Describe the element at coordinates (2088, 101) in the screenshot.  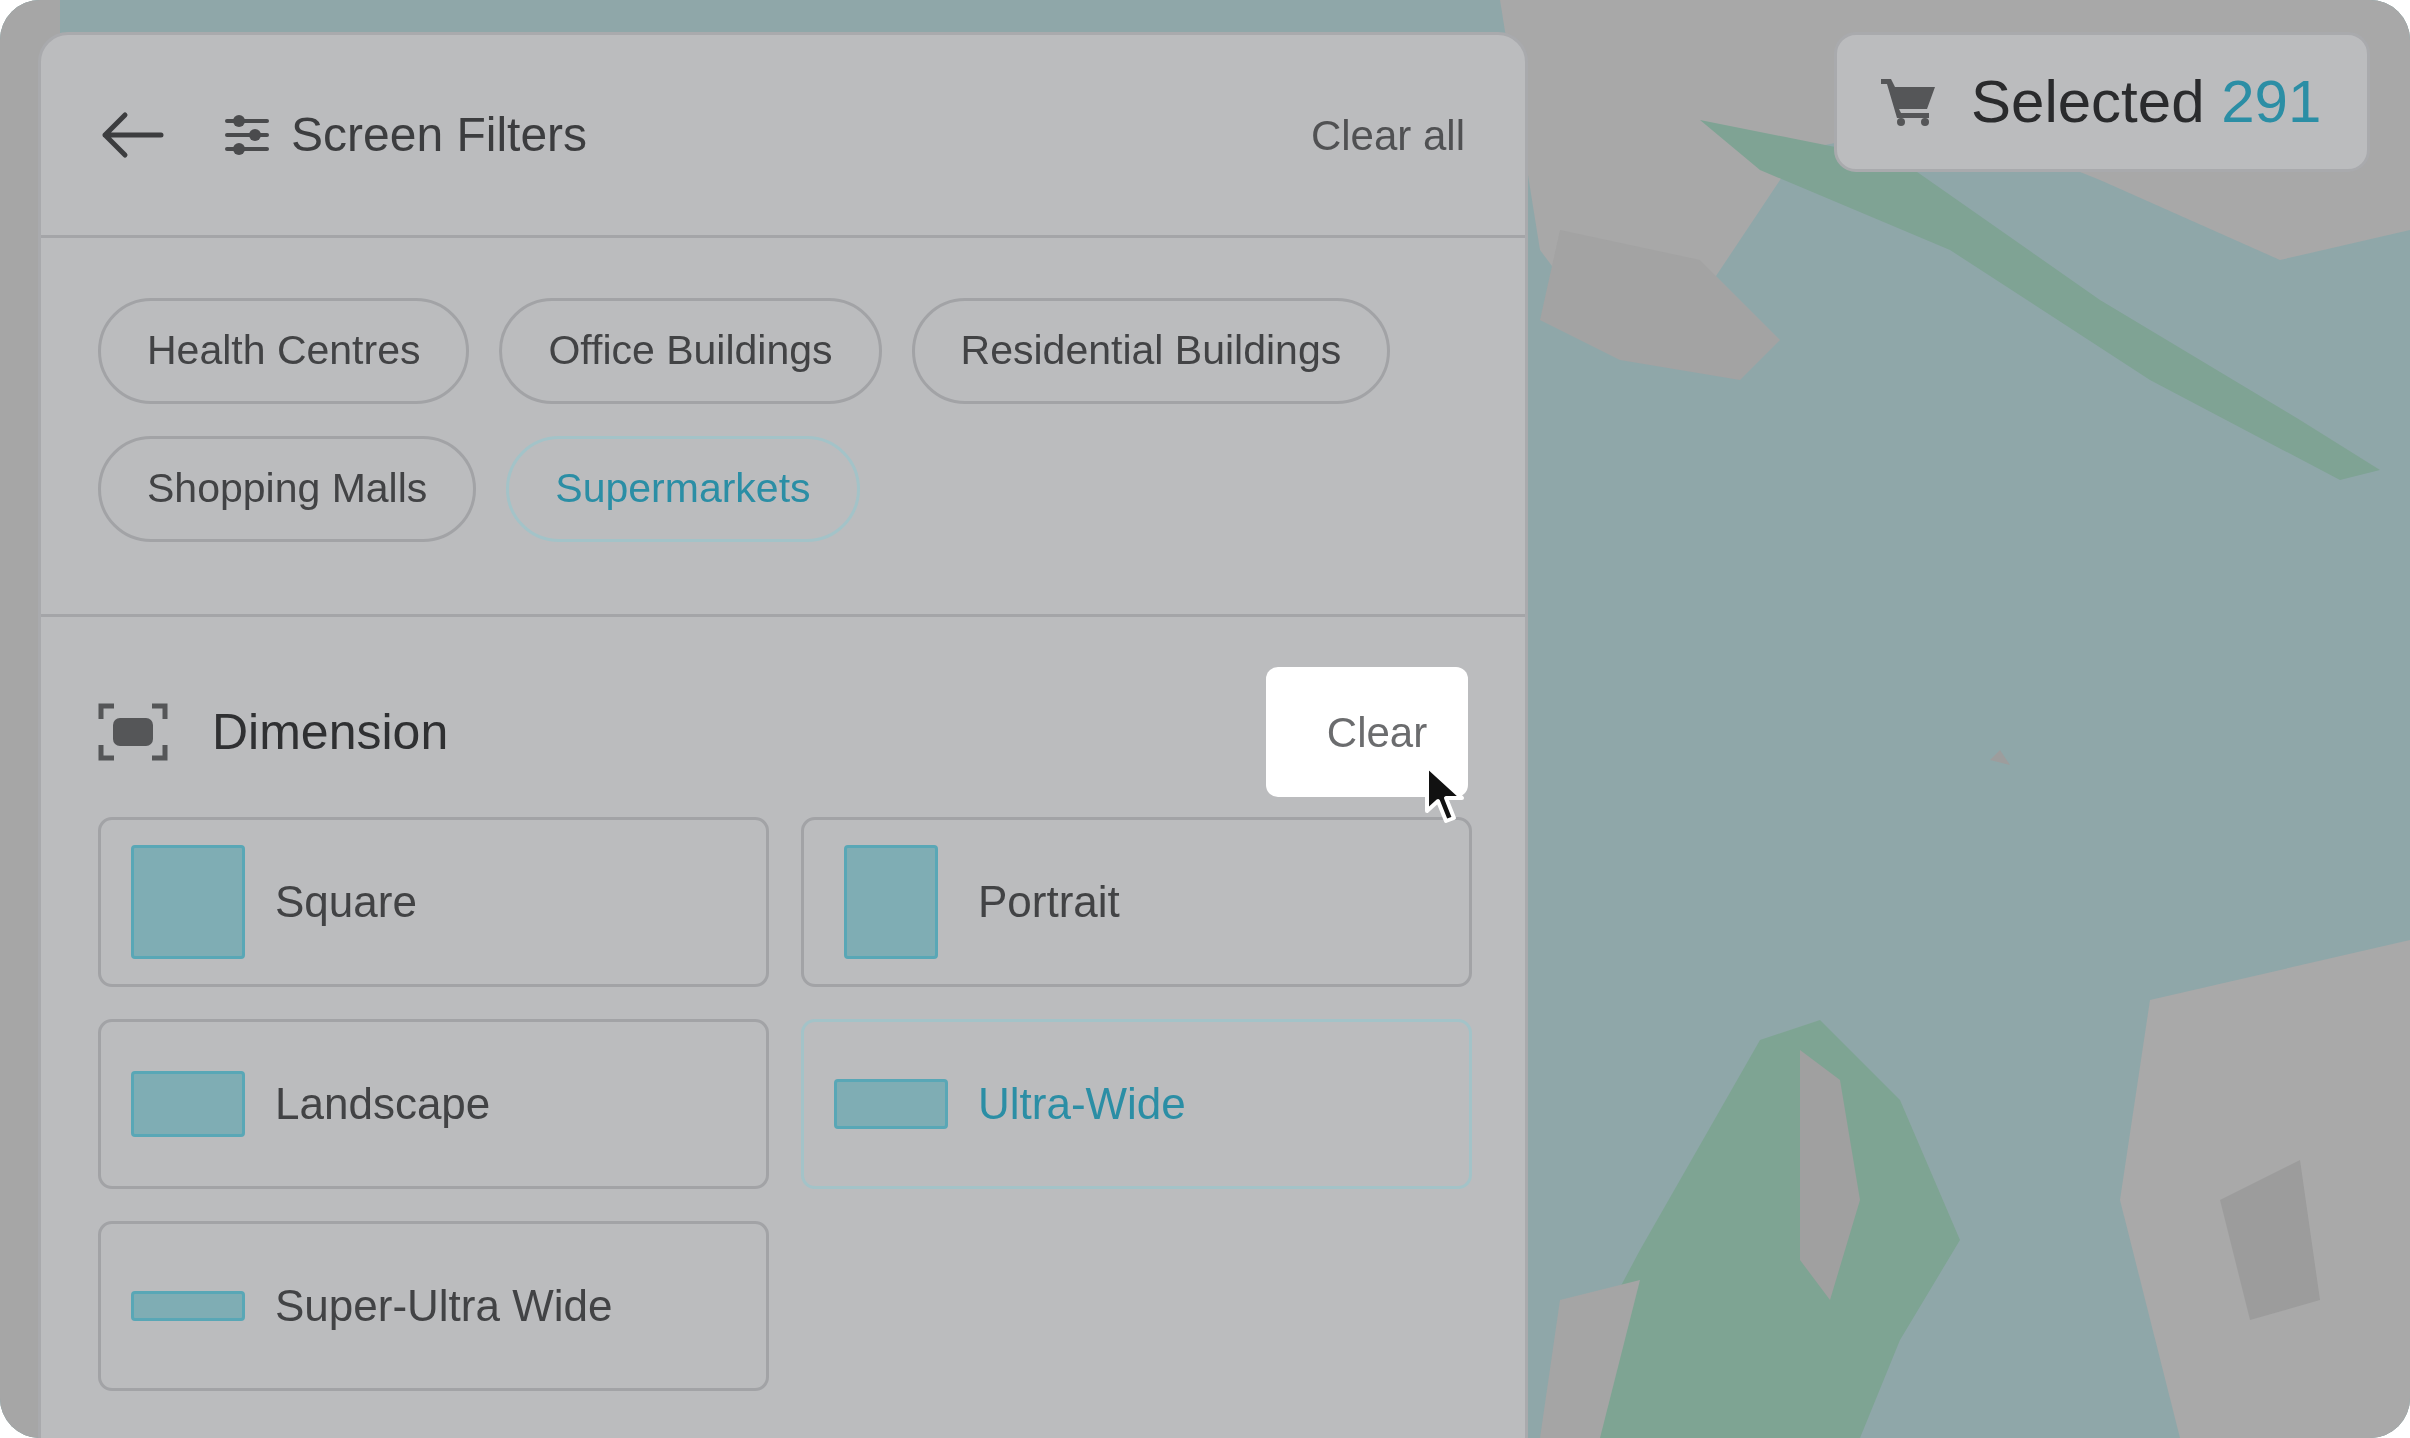
I see `selected-label: Selected` at that location.